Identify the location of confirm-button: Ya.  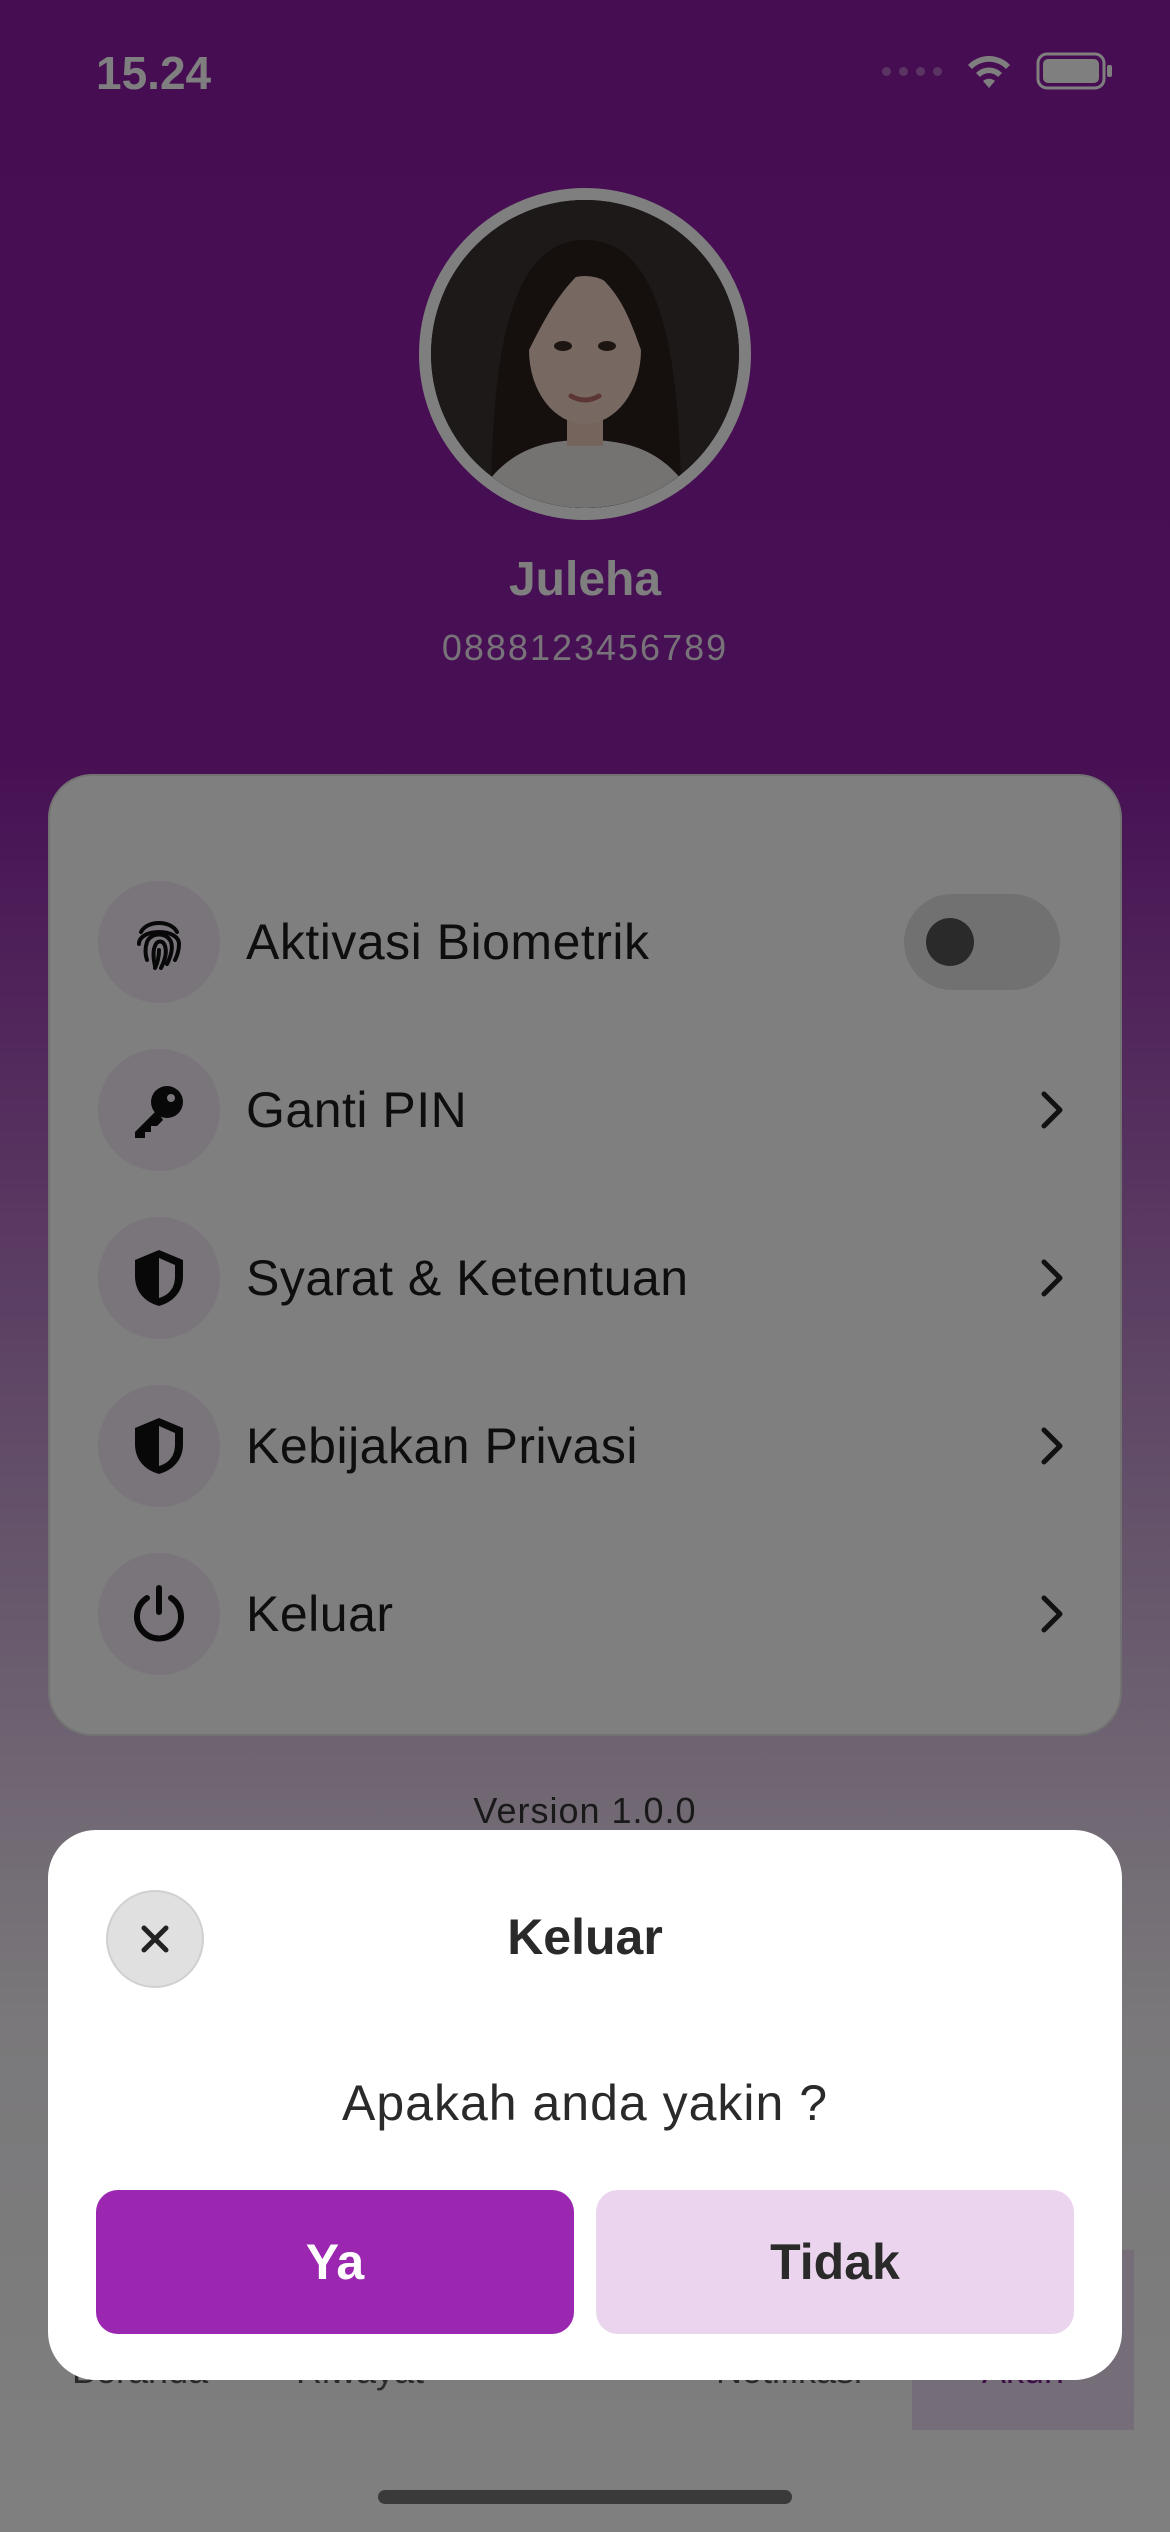
(335, 2262).